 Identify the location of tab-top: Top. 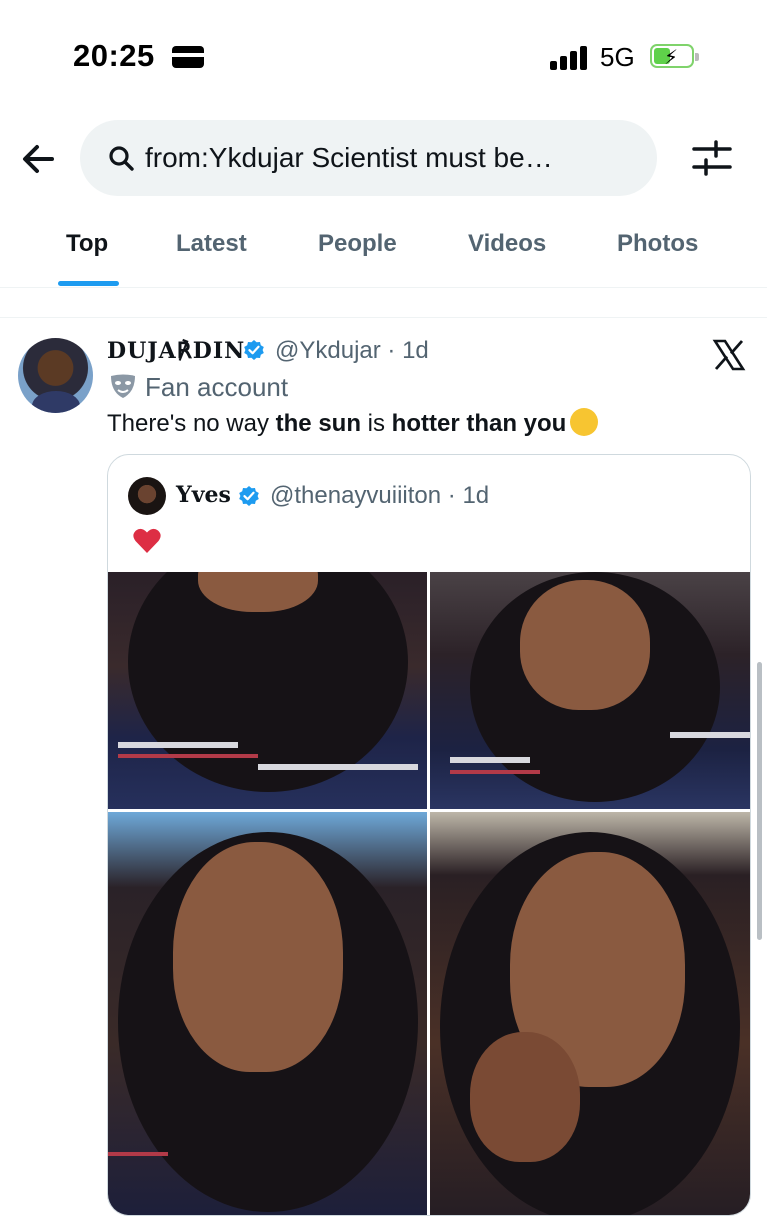
(87, 244).